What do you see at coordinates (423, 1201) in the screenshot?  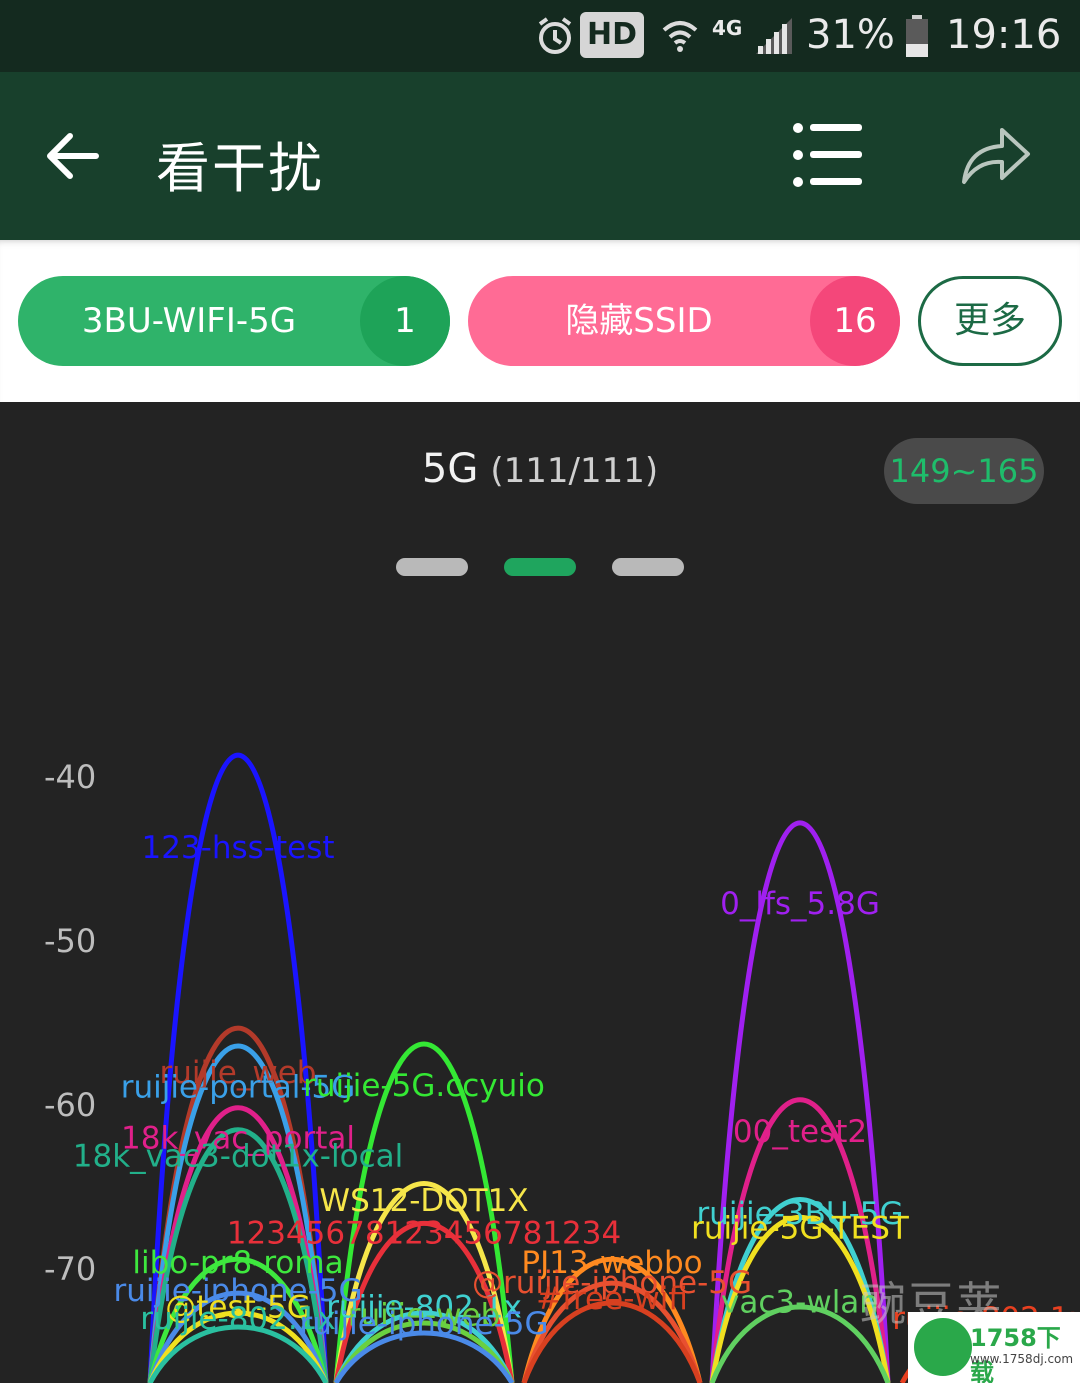 I see `ssid-label: WS12-DOT1X` at bounding box center [423, 1201].